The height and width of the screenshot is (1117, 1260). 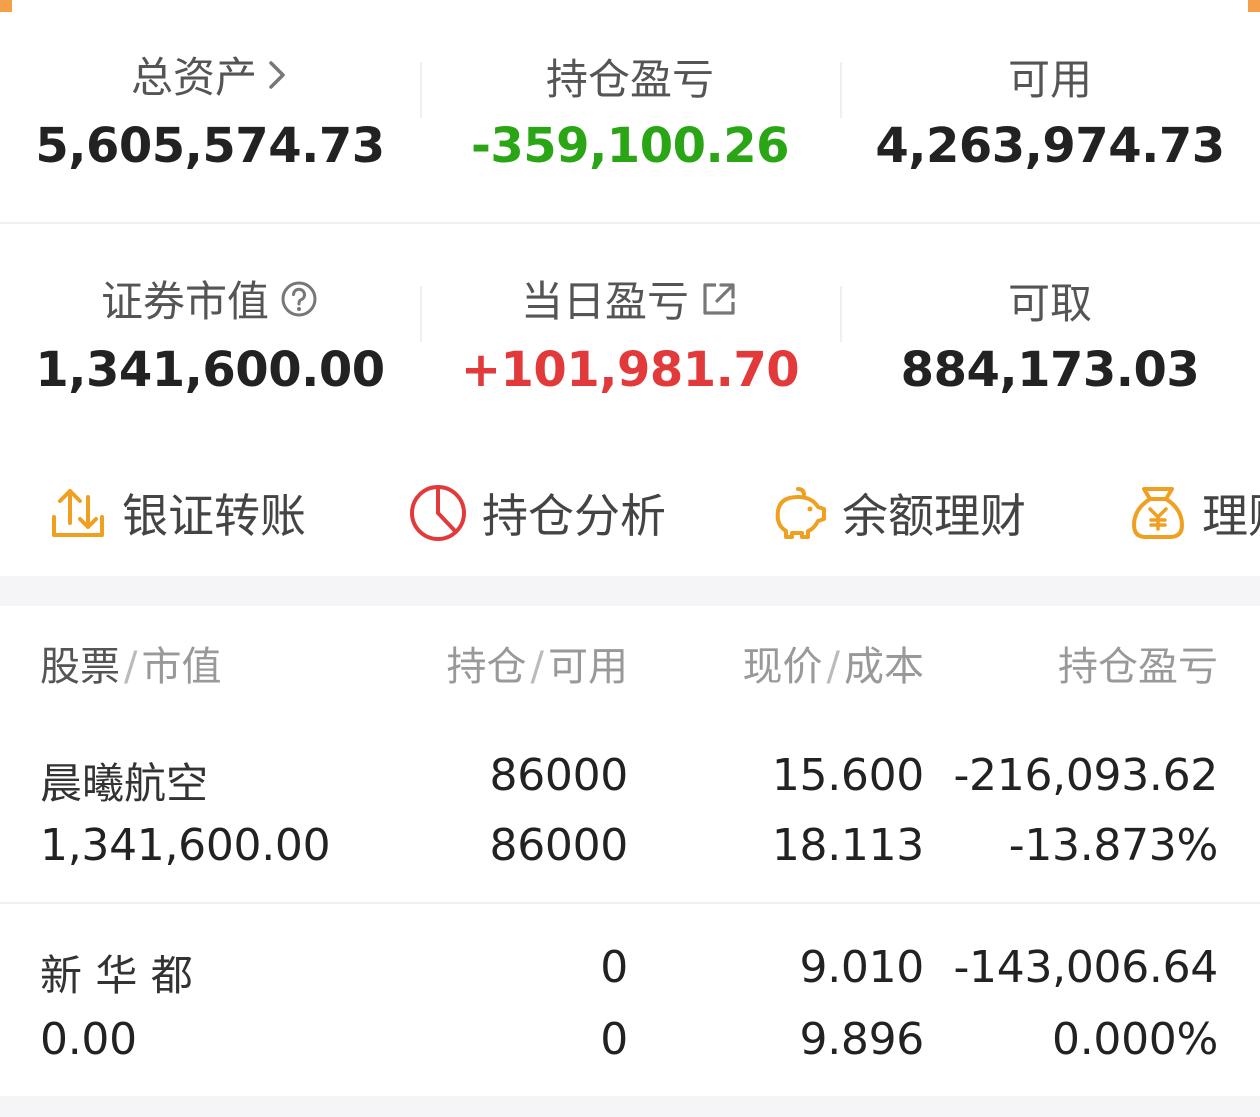 I want to click on corner-accent-right, so click(x=1254, y=6).